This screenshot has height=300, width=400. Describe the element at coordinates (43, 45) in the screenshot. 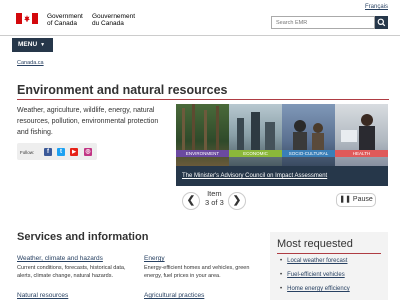

I see `chevron-down-icon: ▼` at that location.